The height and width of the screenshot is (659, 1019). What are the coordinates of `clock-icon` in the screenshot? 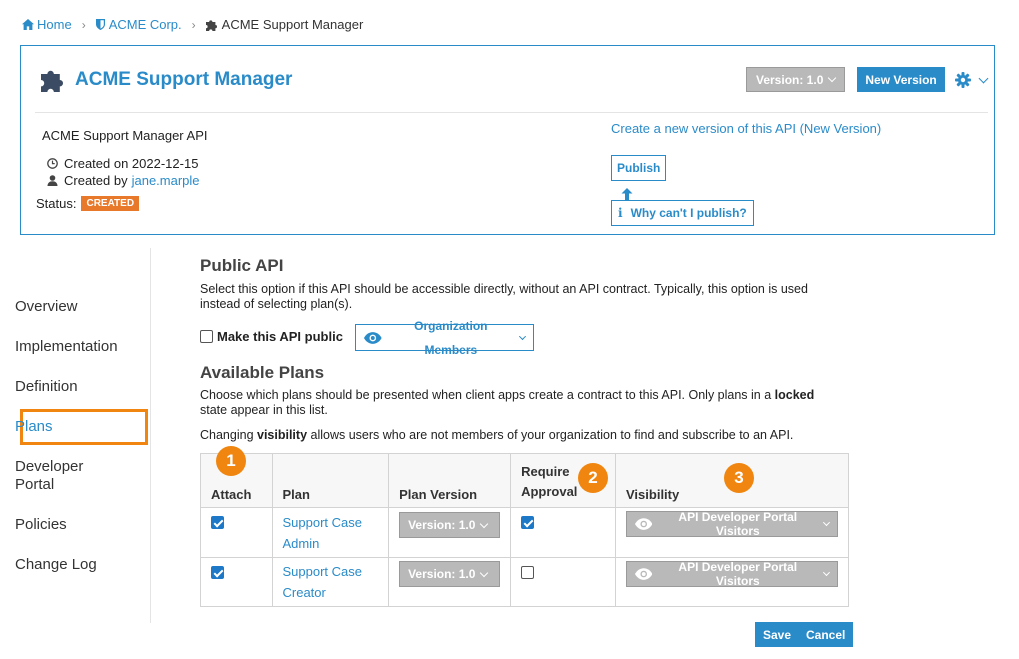 It's located at (52, 163).